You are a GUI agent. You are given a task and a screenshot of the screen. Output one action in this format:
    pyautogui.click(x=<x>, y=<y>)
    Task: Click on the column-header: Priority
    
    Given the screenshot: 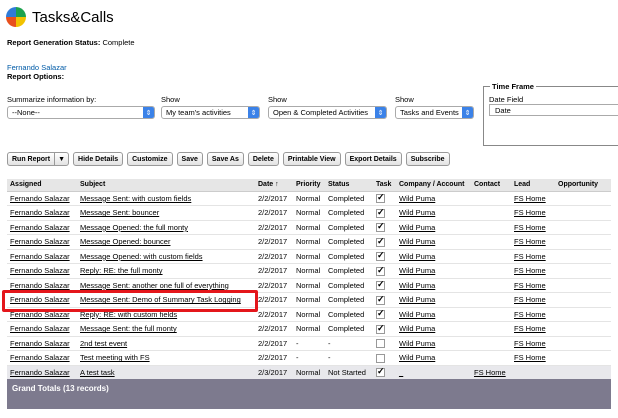 What is the action you would take?
    pyautogui.click(x=309, y=185)
    